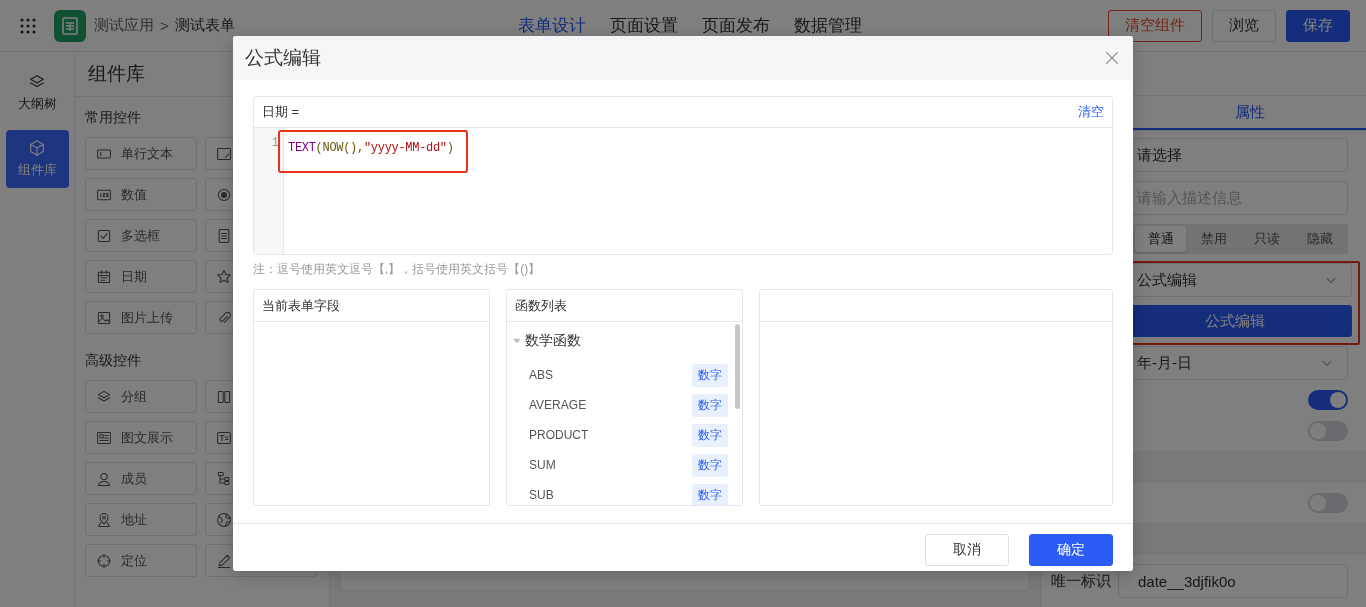  Describe the element at coordinates (1161, 239) in the screenshot. I see `segment-option: 普通` at that location.